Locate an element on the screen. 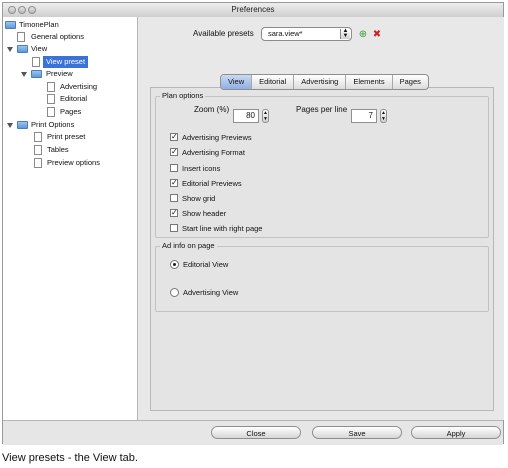  ad-info-title: Ad info on page is located at coordinates (188, 245).